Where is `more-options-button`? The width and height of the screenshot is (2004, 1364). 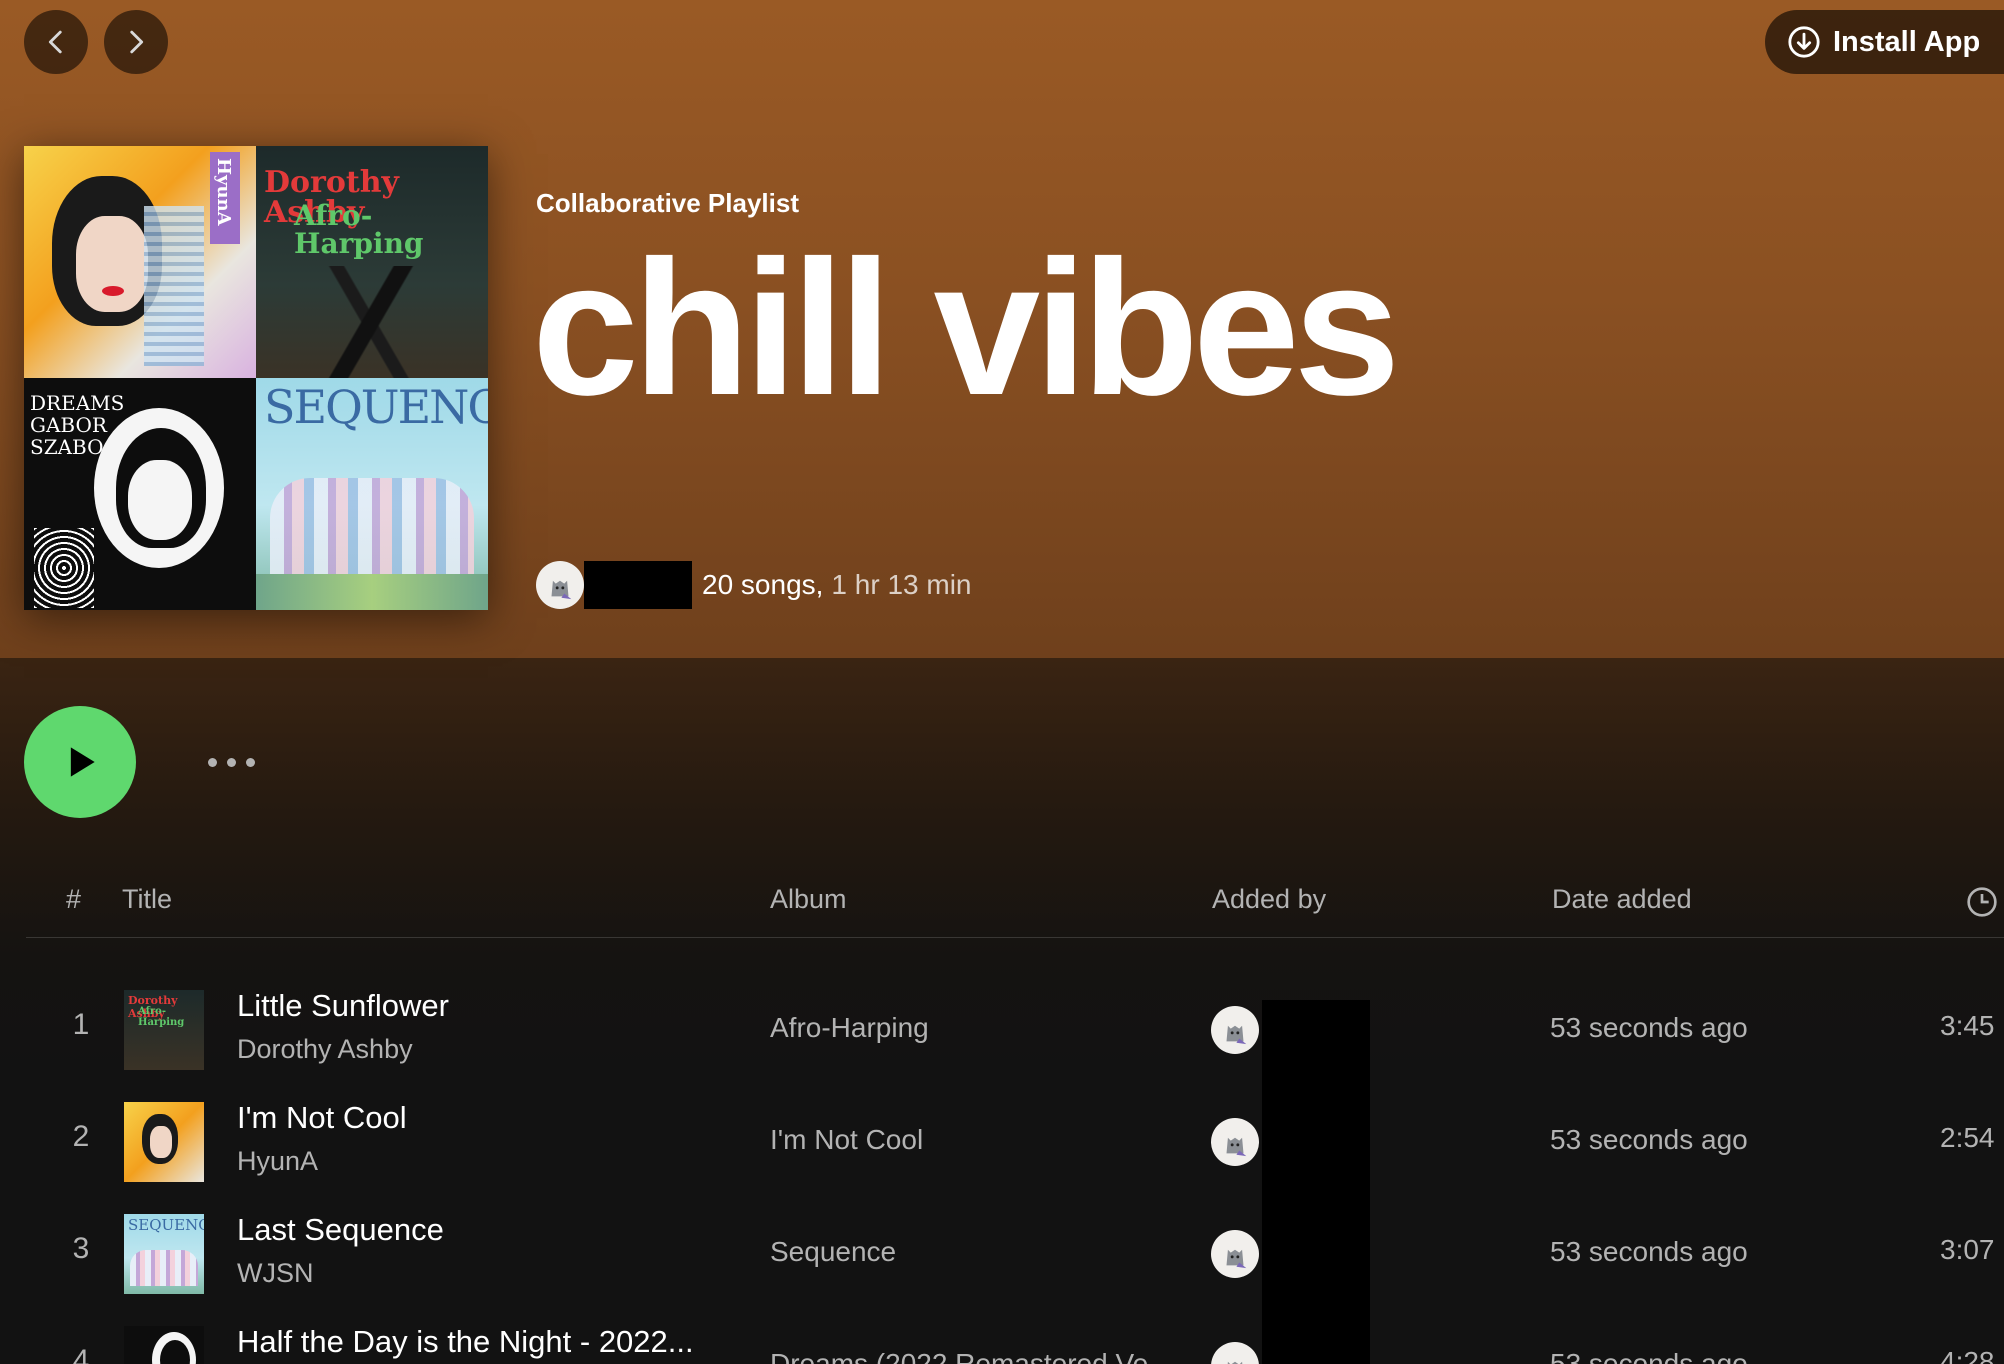
more-options-button is located at coordinates (231, 762).